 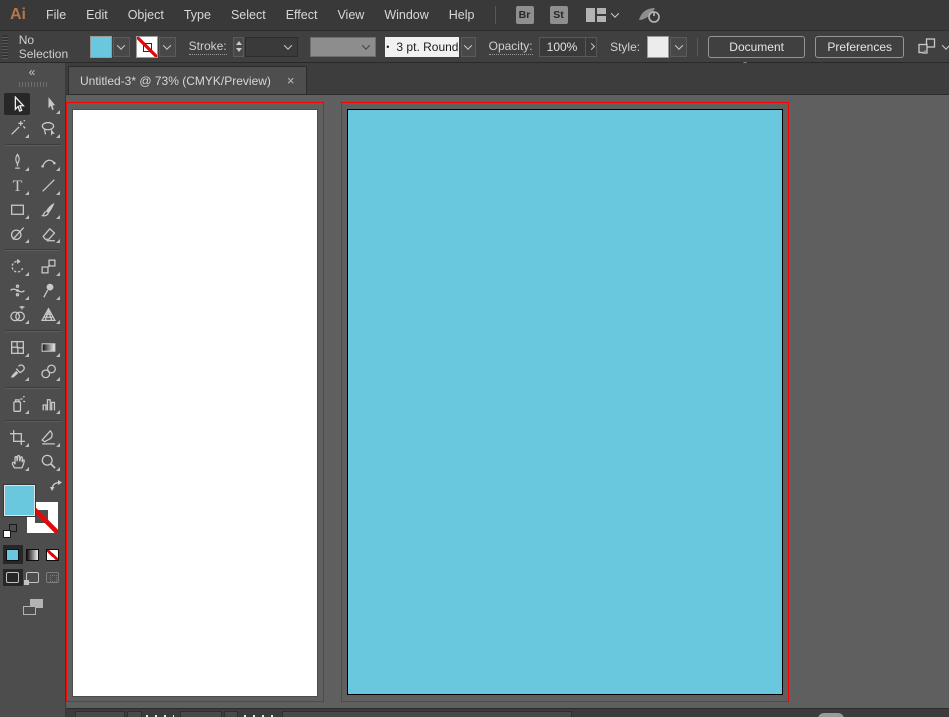 What do you see at coordinates (48, 161) in the screenshot?
I see `curvature-tool` at bounding box center [48, 161].